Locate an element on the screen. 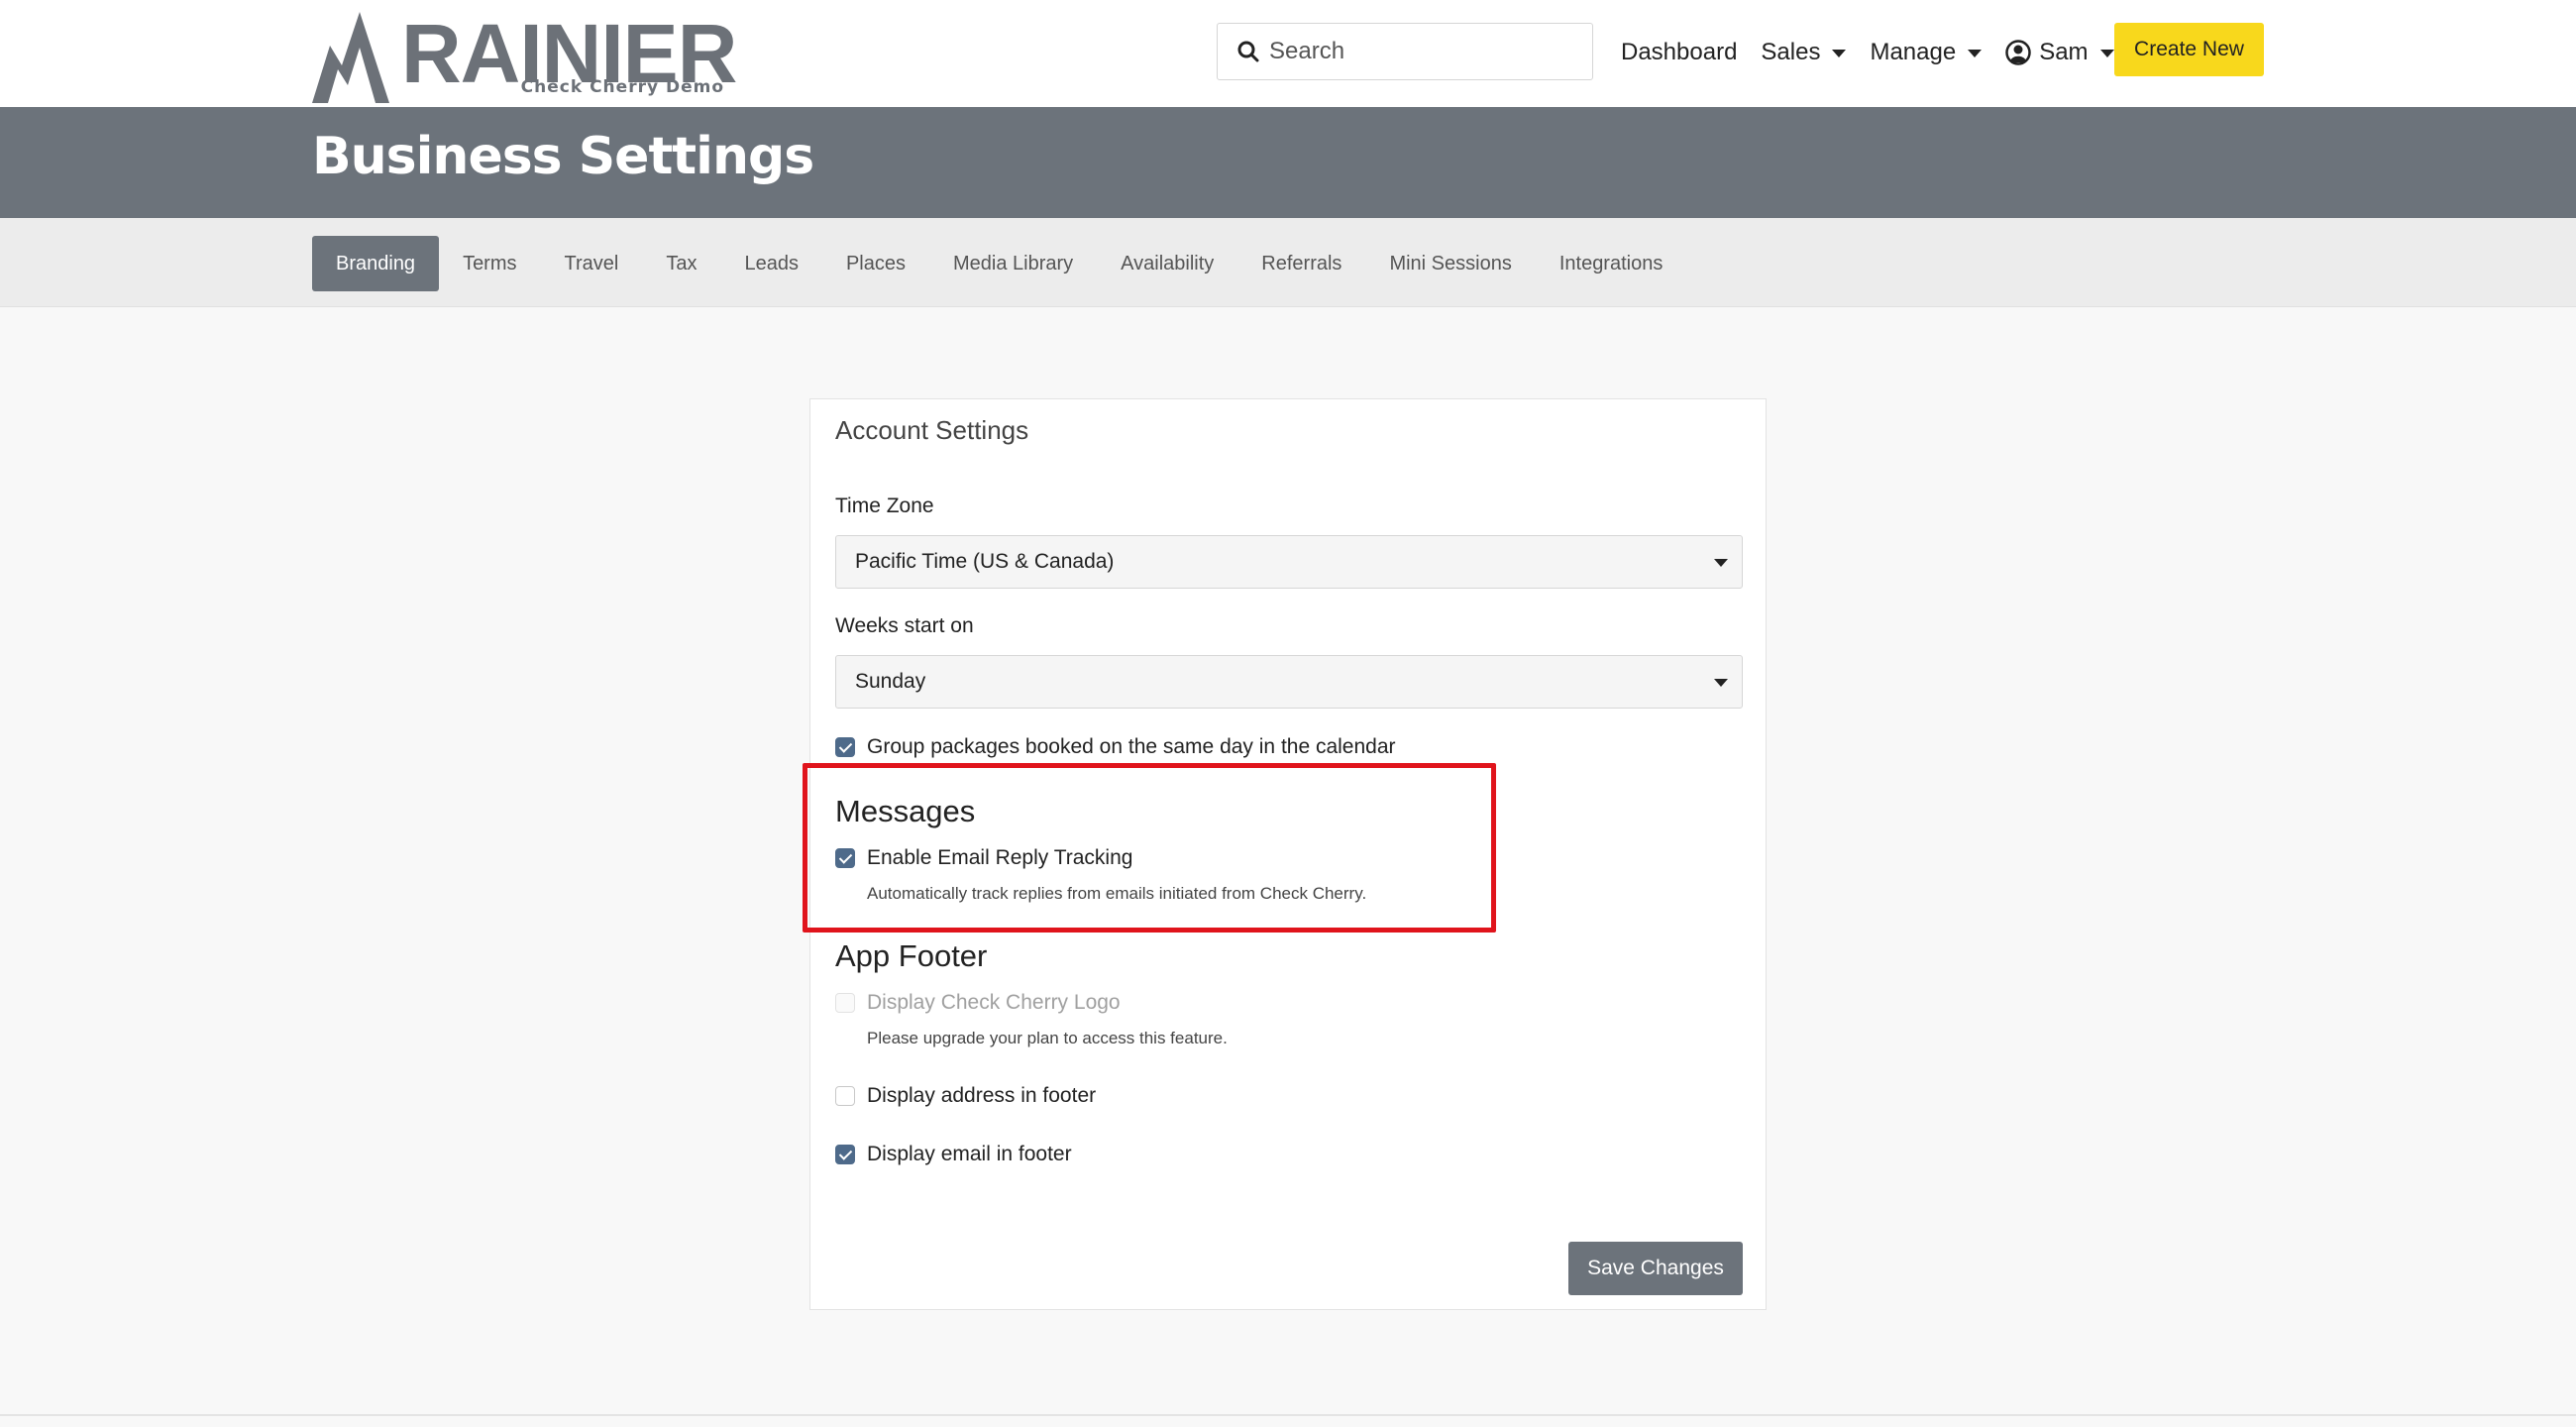  tab-travel: Travel is located at coordinates (592, 263).